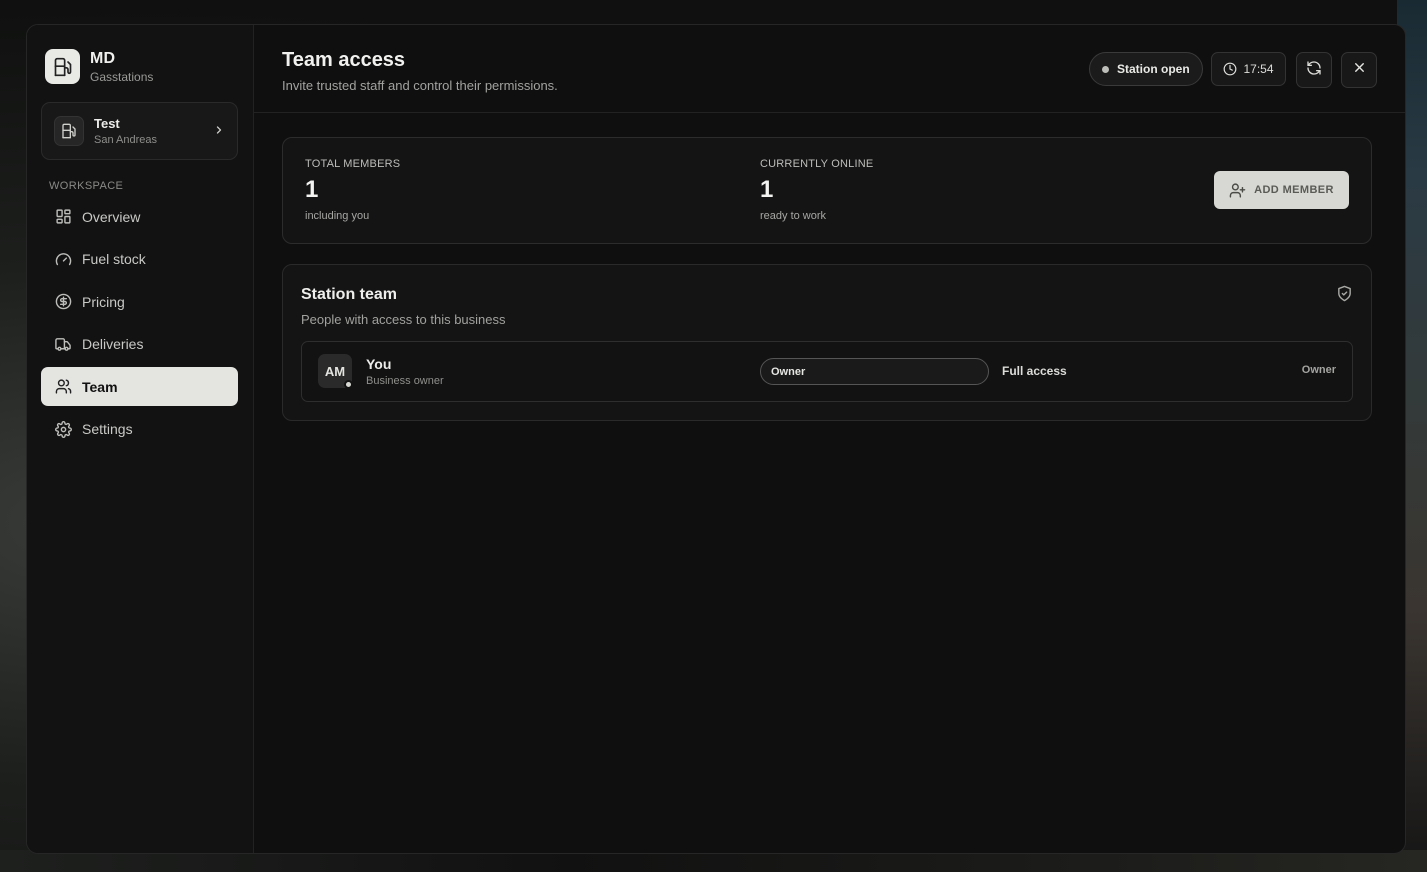 This screenshot has height=872, width=1427. I want to click on role-select: Owner, so click(874, 371).